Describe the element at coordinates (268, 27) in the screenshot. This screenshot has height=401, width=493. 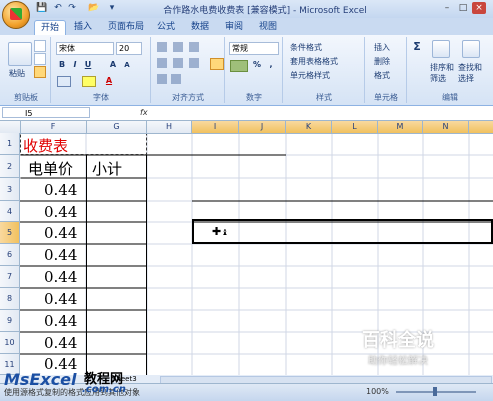
I see `tab-view: 视图` at that location.